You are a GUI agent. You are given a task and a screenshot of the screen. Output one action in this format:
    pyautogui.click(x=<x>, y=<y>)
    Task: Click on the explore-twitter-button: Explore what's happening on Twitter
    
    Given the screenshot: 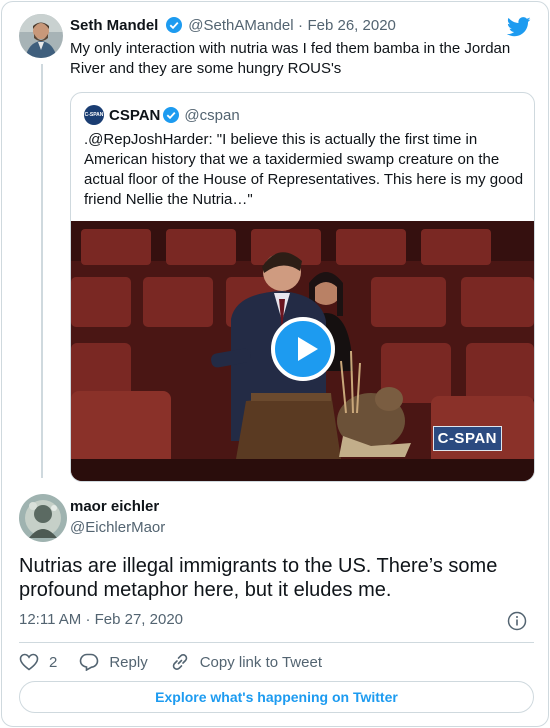 What is the action you would take?
    pyautogui.click(x=276, y=697)
    